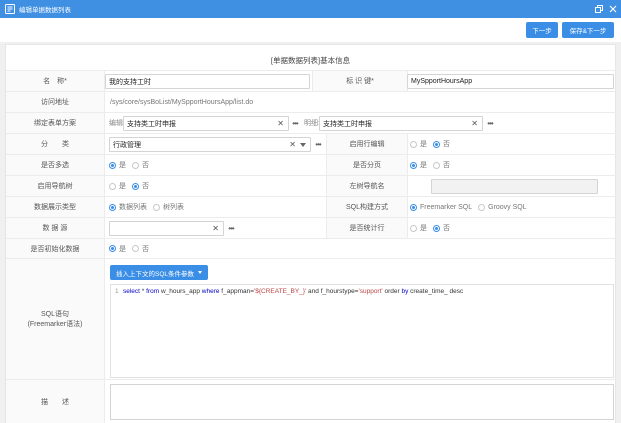 This screenshot has height=423, width=621. What do you see at coordinates (510, 144) in the screenshot?
I see `row-edit-radios: 是 否` at bounding box center [510, 144].